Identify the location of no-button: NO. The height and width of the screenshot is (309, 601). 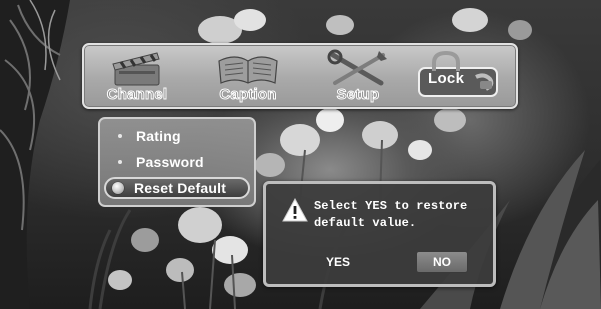
(442, 262).